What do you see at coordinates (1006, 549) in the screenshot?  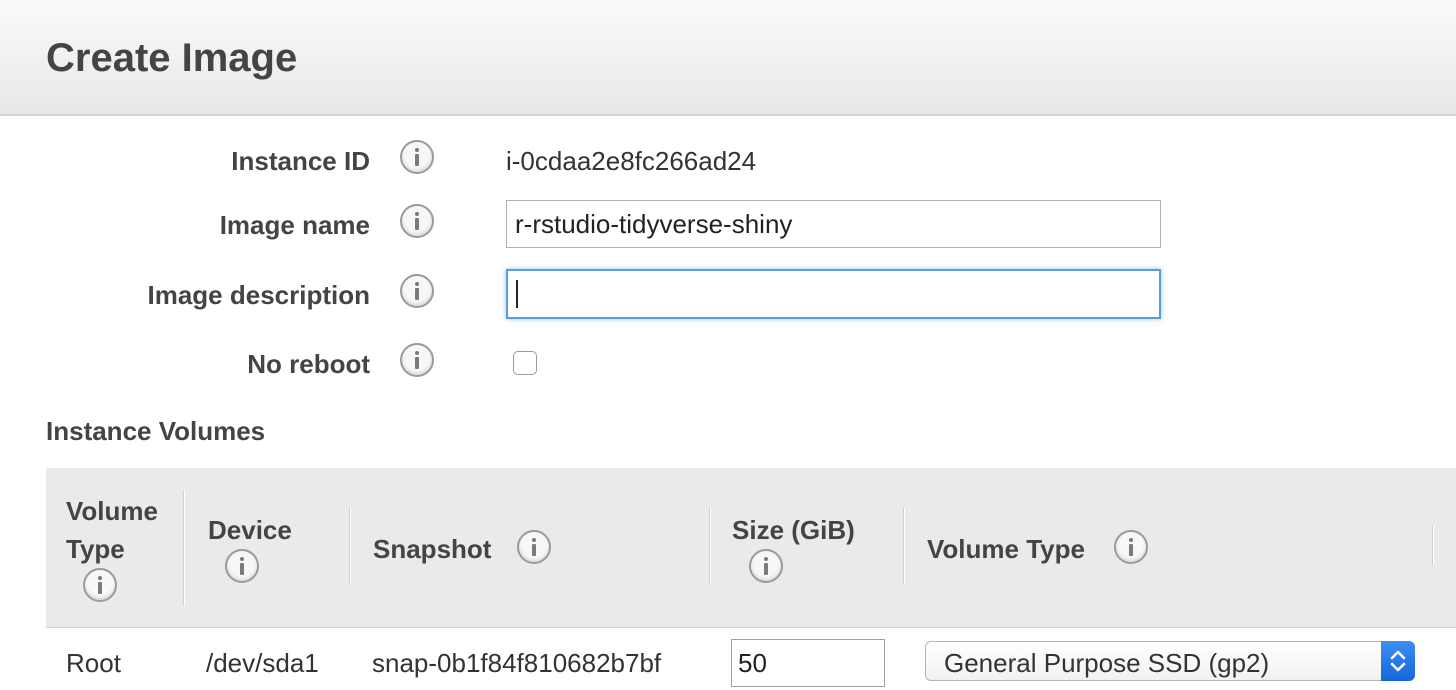 I see `column-ebs-volume-type: Volume Type` at bounding box center [1006, 549].